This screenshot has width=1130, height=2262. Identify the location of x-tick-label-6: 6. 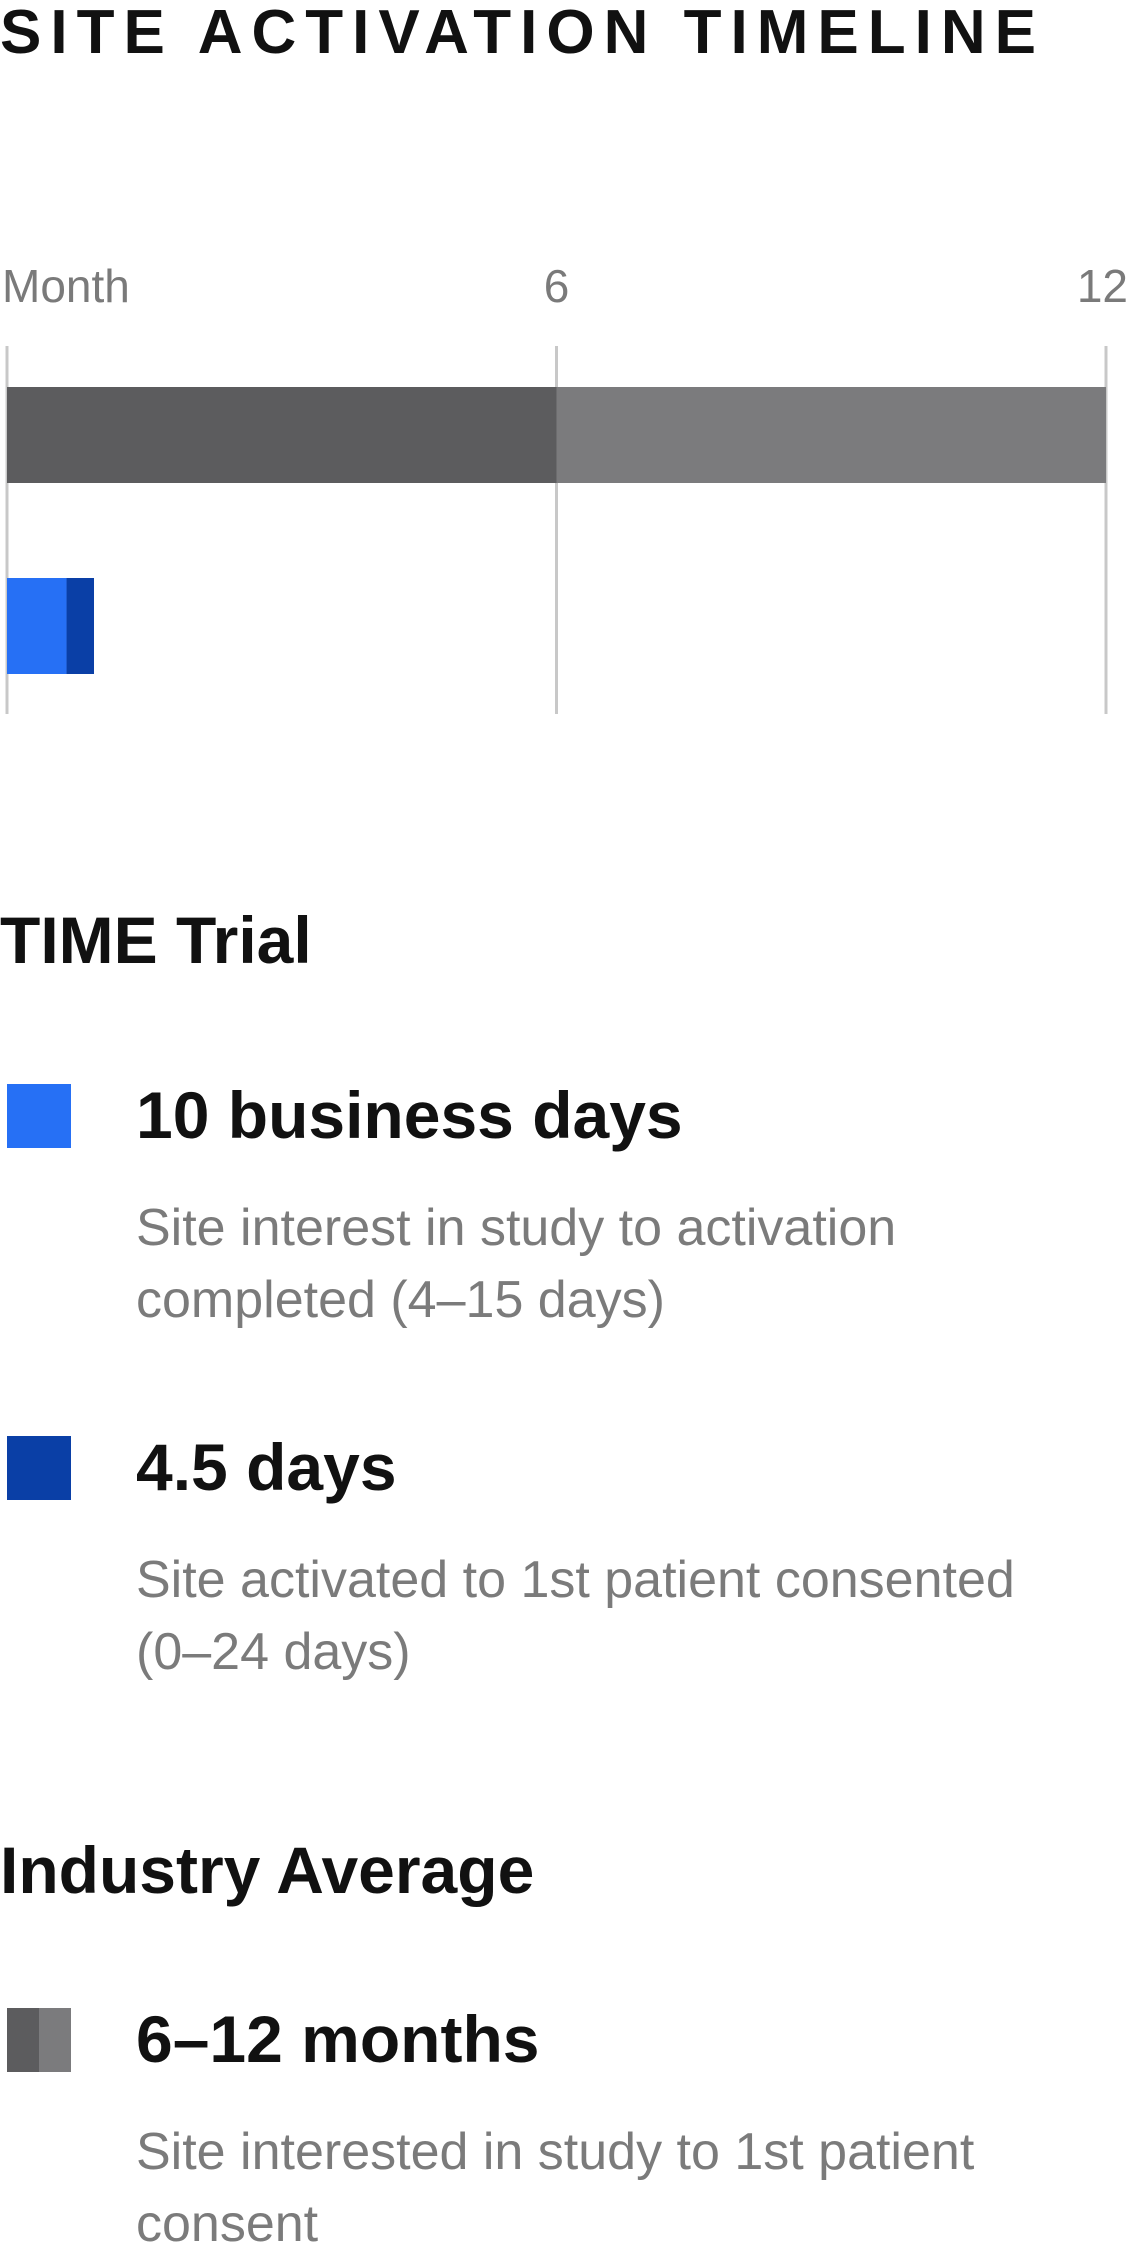
(557, 286).